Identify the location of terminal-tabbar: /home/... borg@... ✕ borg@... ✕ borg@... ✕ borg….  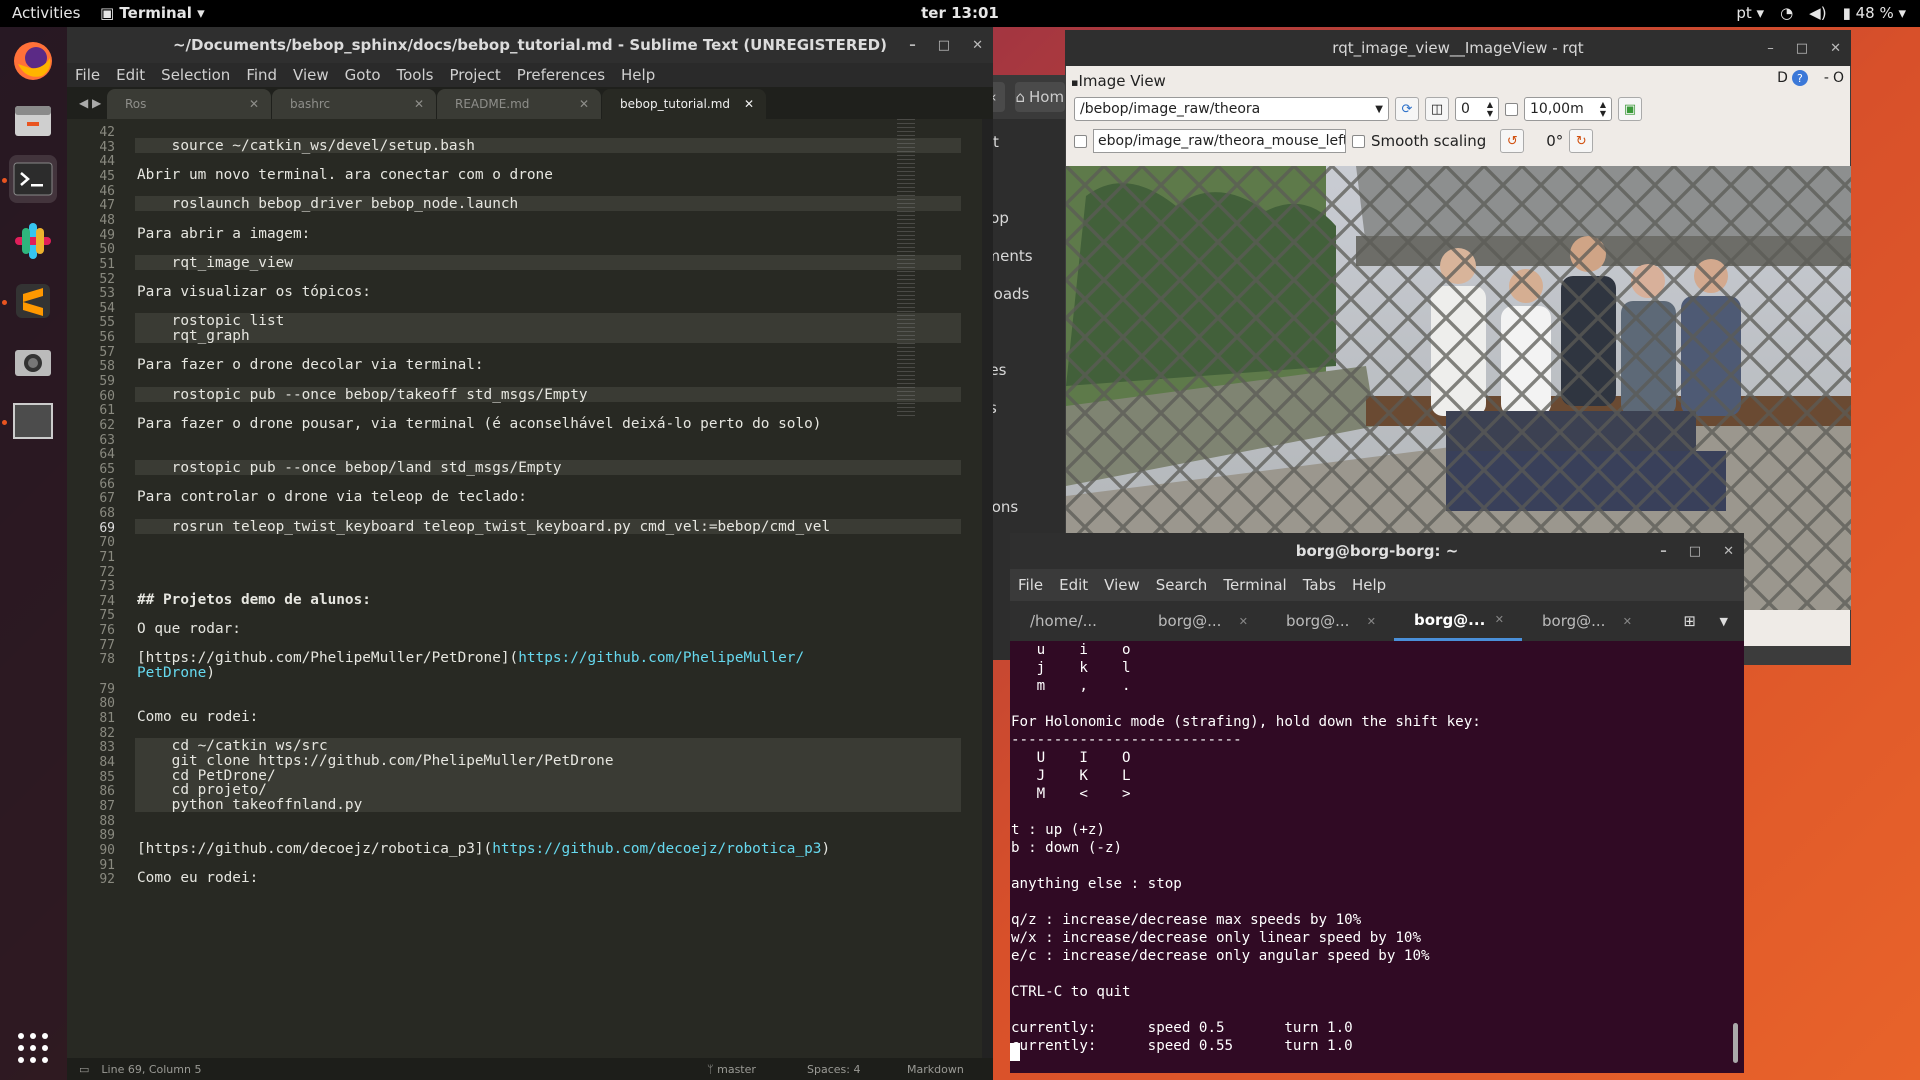
(1377, 621).